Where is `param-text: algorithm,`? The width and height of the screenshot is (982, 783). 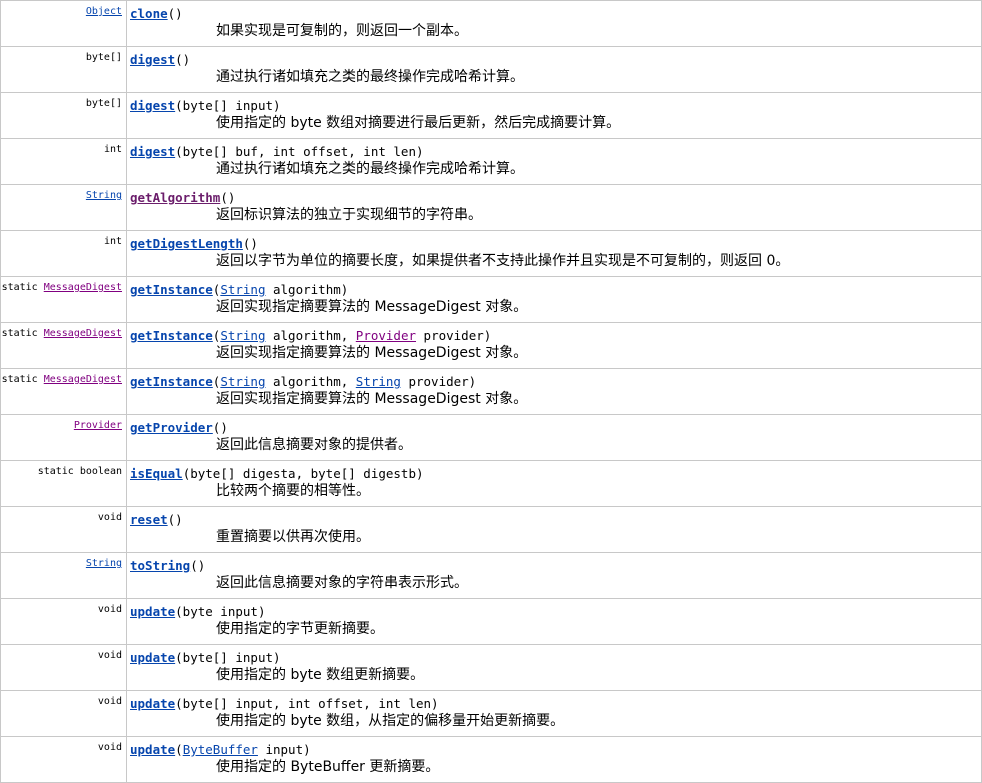
param-text: algorithm, is located at coordinates (310, 335).